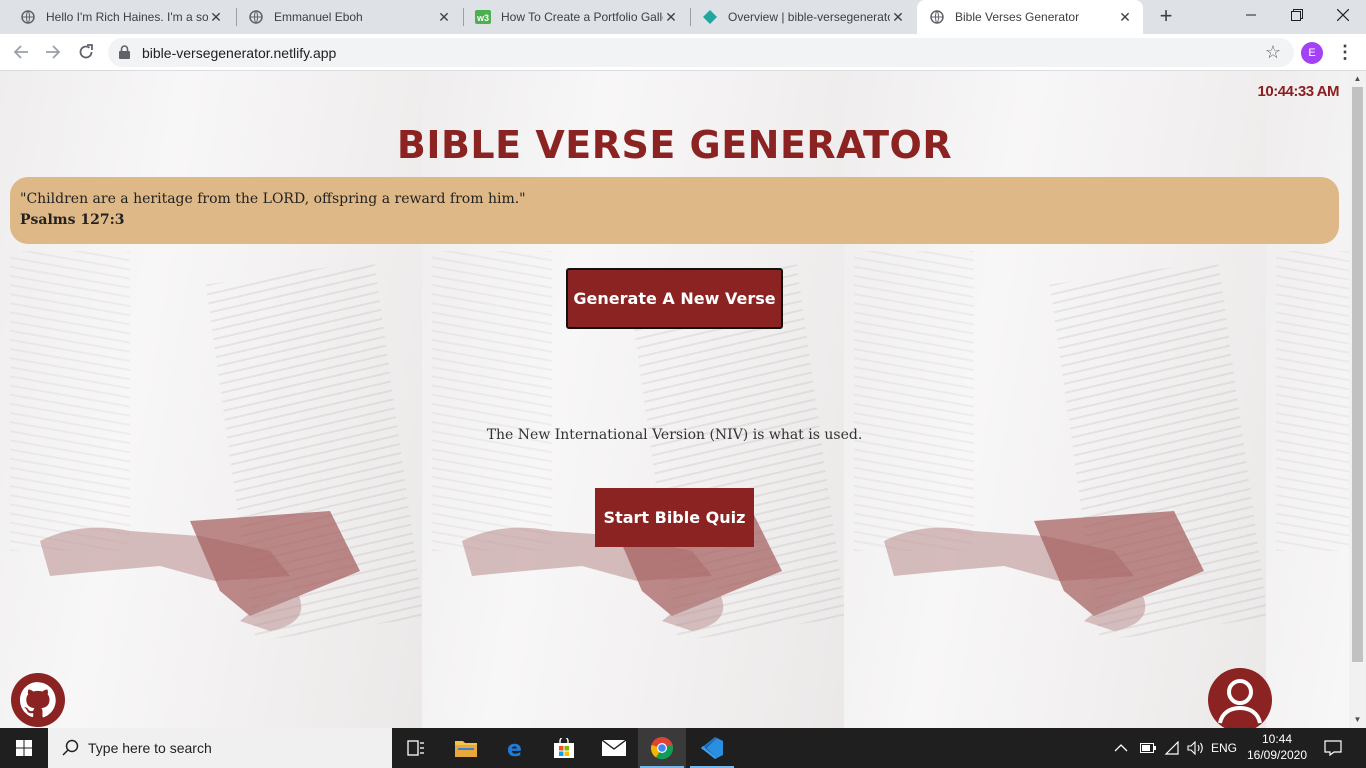 The width and height of the screenshot is (1366, 768). I want to click on page-scrollbar: ▲ ▼, so click(1357, 399).